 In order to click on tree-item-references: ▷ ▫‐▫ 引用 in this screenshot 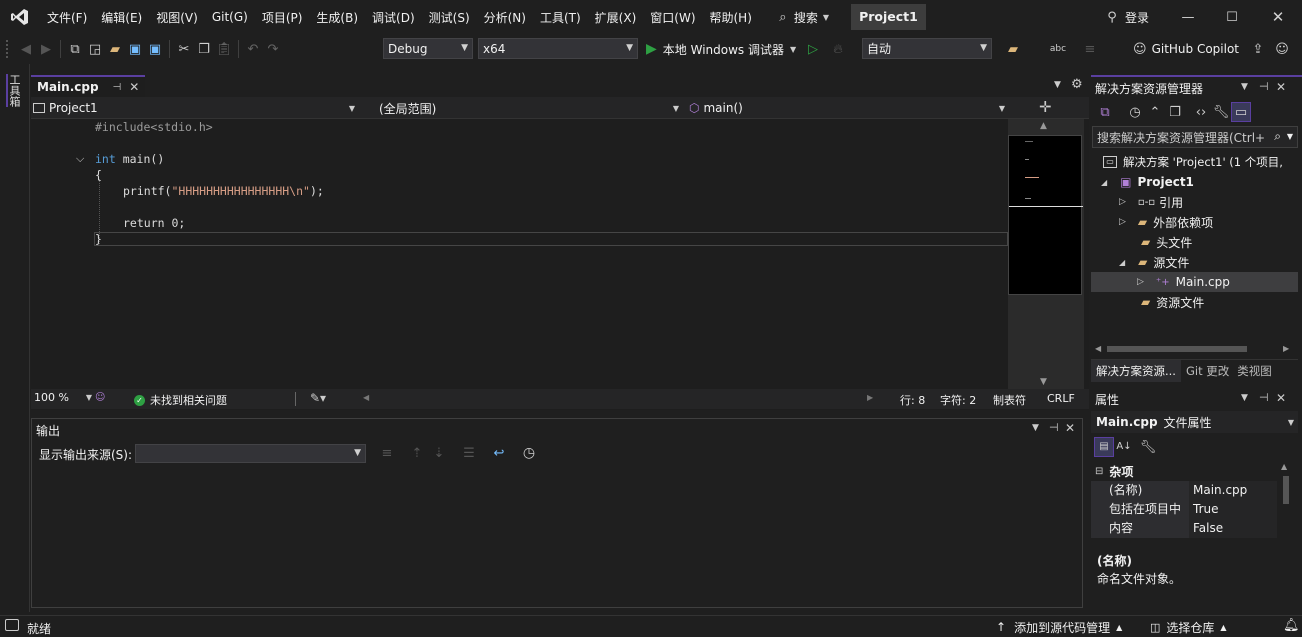, I will do `click(1191, 202)`.